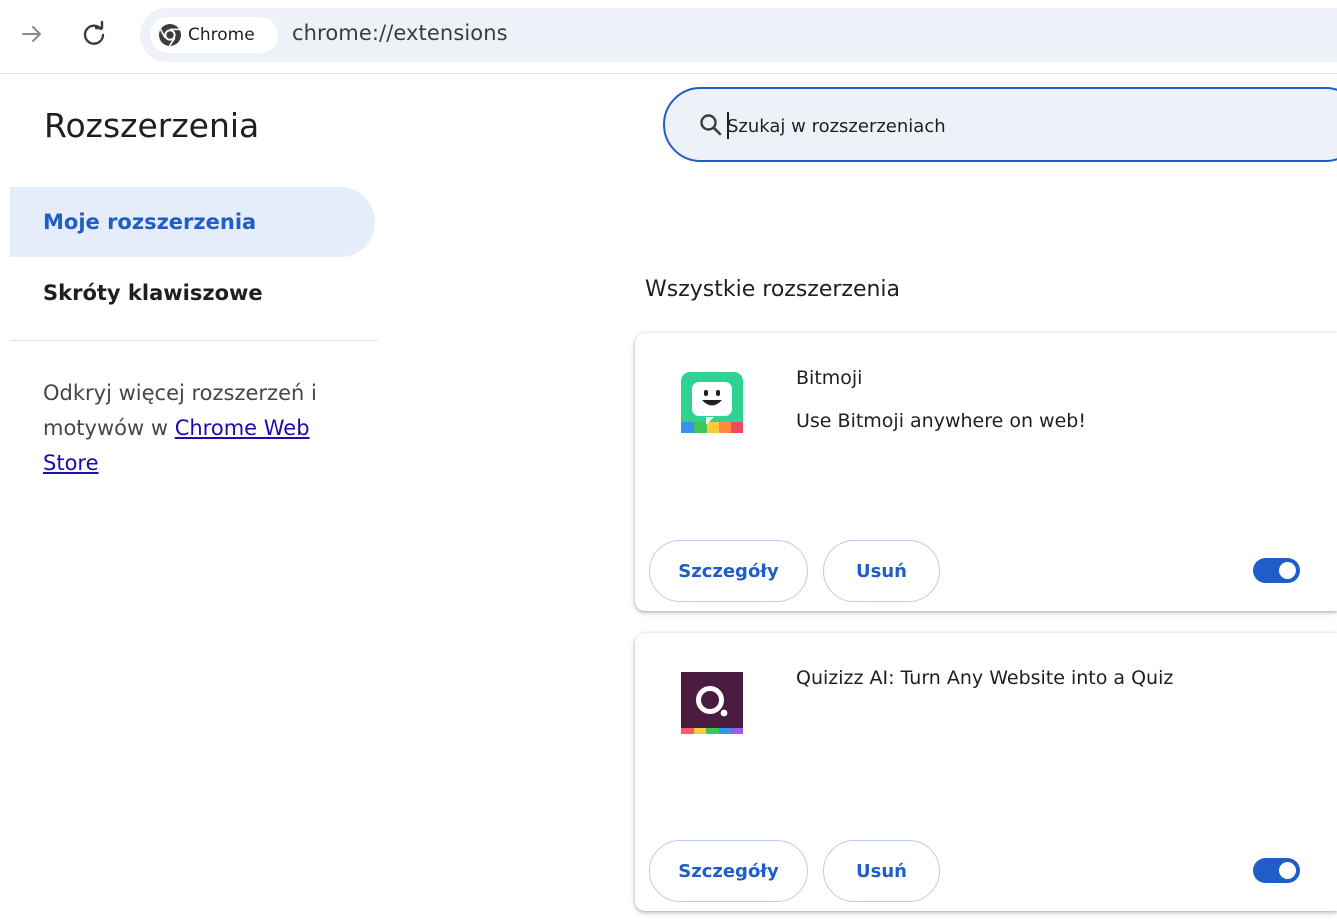 Image resolution: width=1337 pixels, height=923 pixels. I want to click on forward-button, so click(32, 34).